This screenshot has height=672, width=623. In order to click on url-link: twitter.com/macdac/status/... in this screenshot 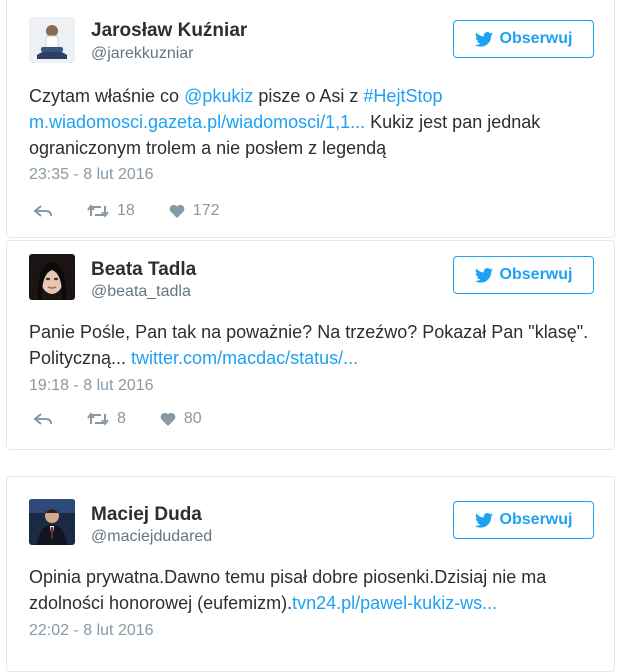, I will do `click(244, 358)`.